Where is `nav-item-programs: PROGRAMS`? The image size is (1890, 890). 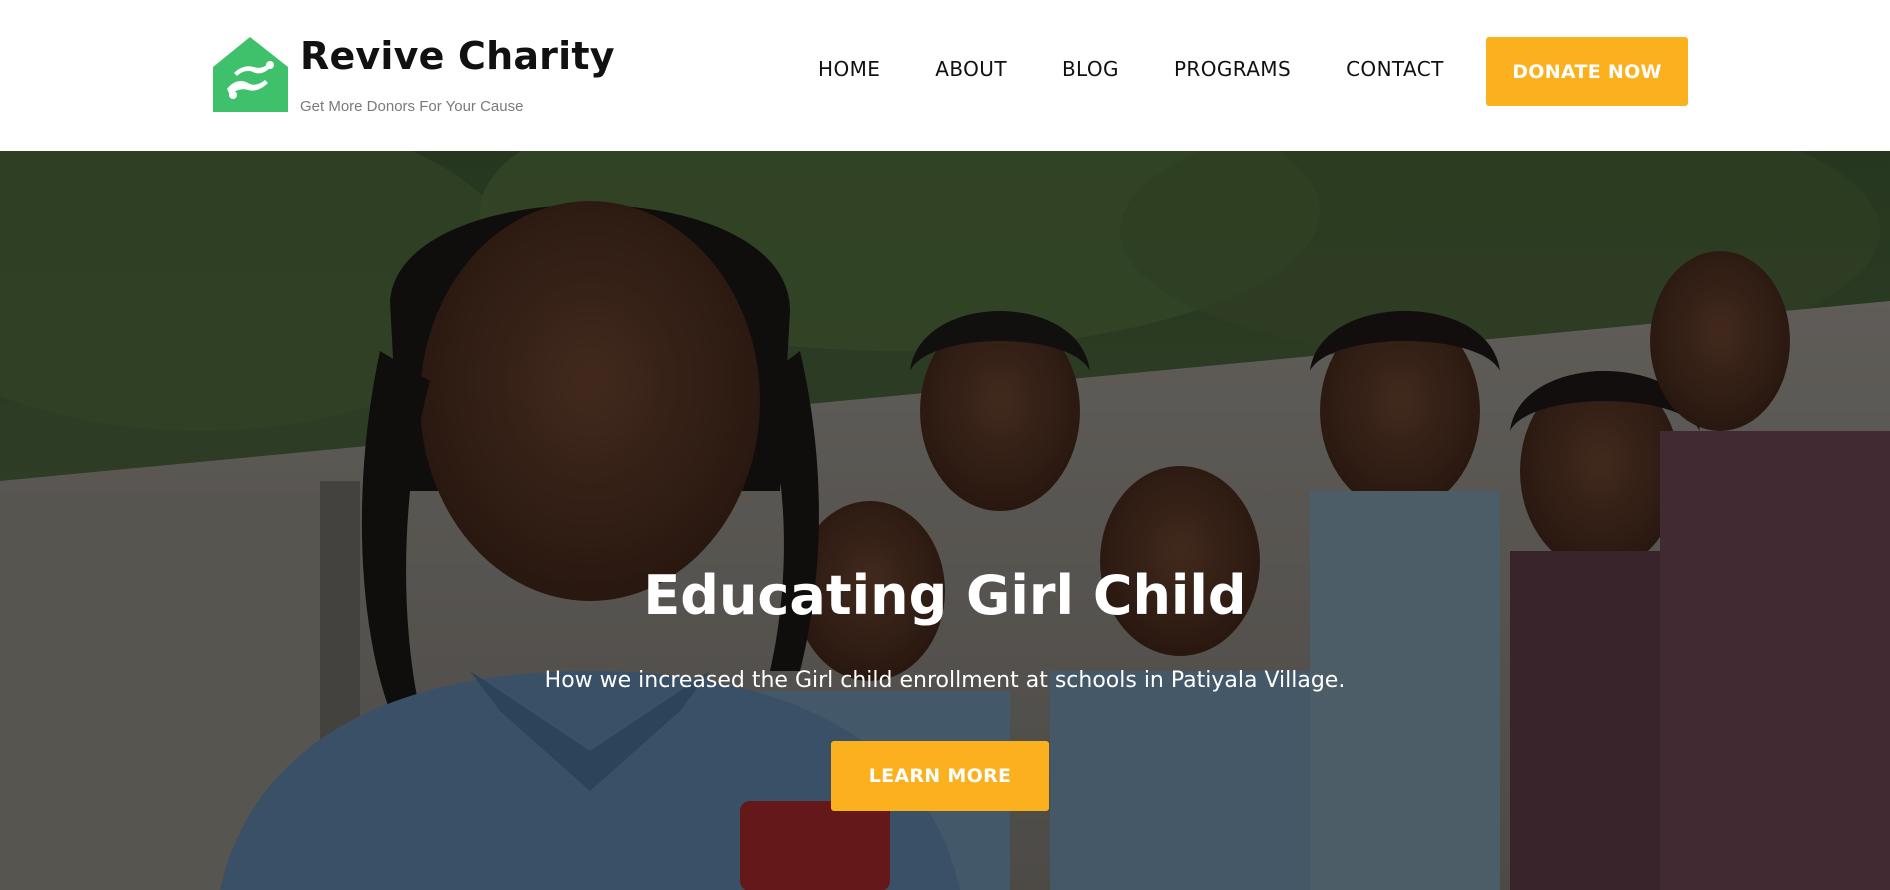 nav-item-programs: PROGRAMS is located at coordinates (1232, 69).